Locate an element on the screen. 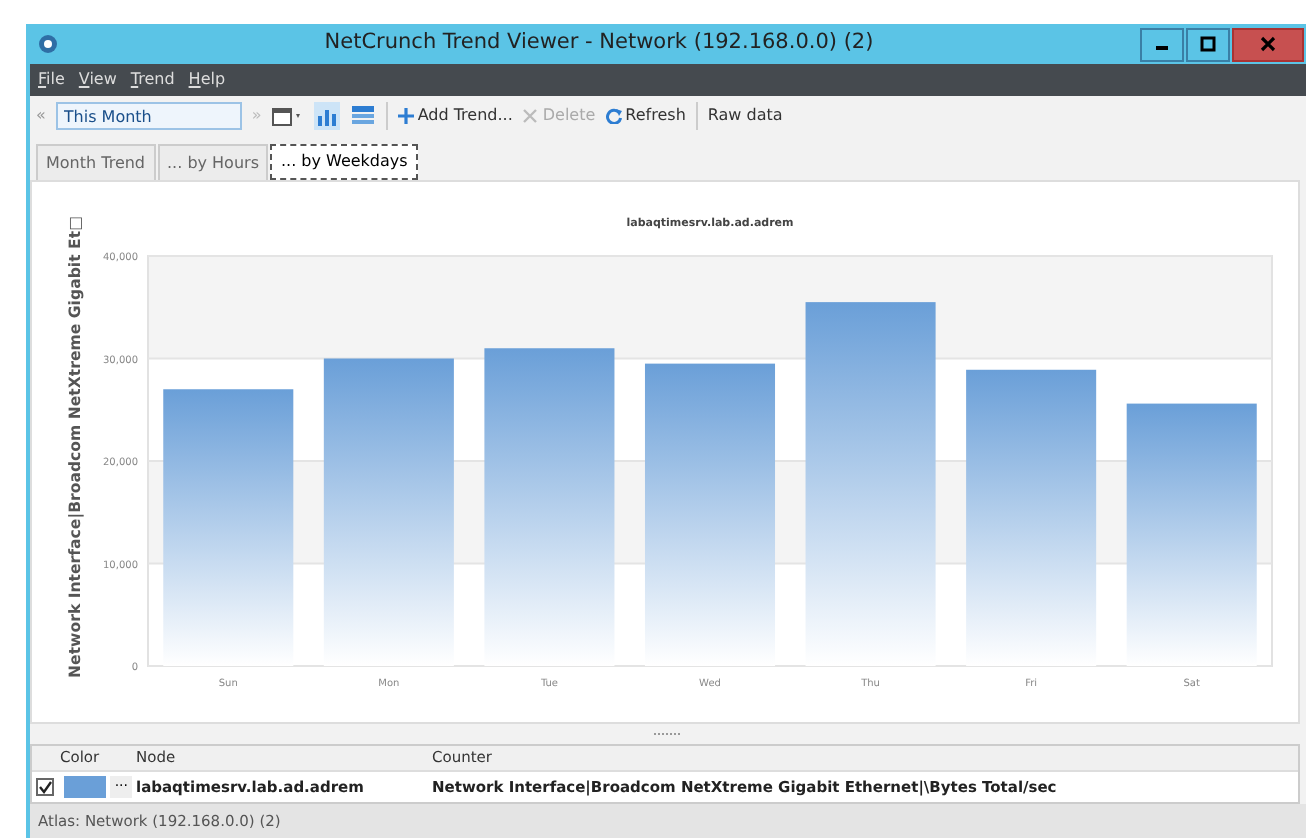  period-field: This Month is located at coordinates (148, 116).